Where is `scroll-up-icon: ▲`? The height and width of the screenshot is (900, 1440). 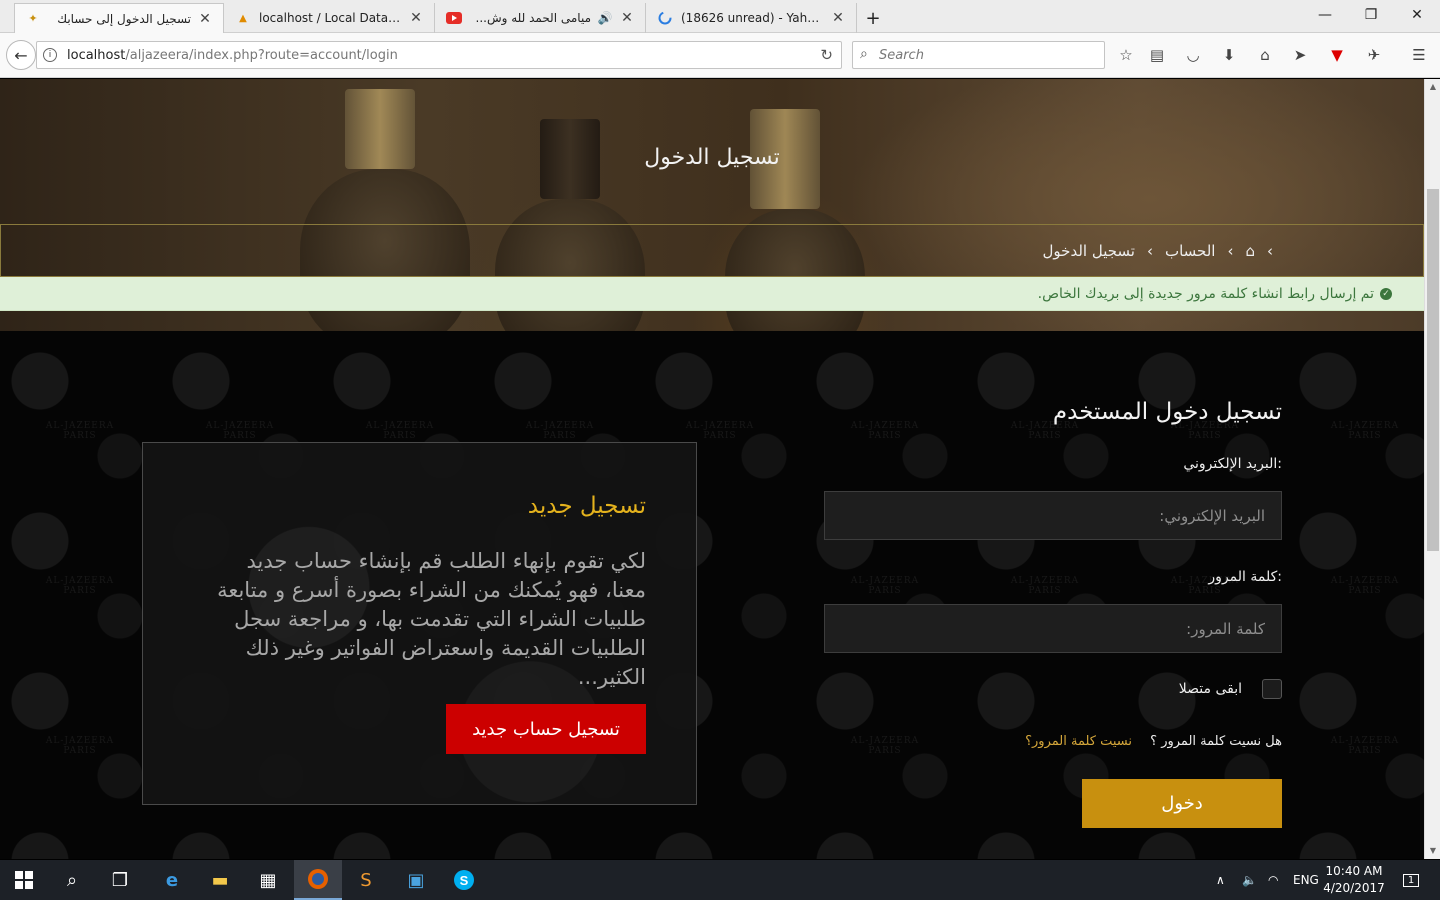
scroll-up-icon: ▲ is located at coordinates (1432, 87).